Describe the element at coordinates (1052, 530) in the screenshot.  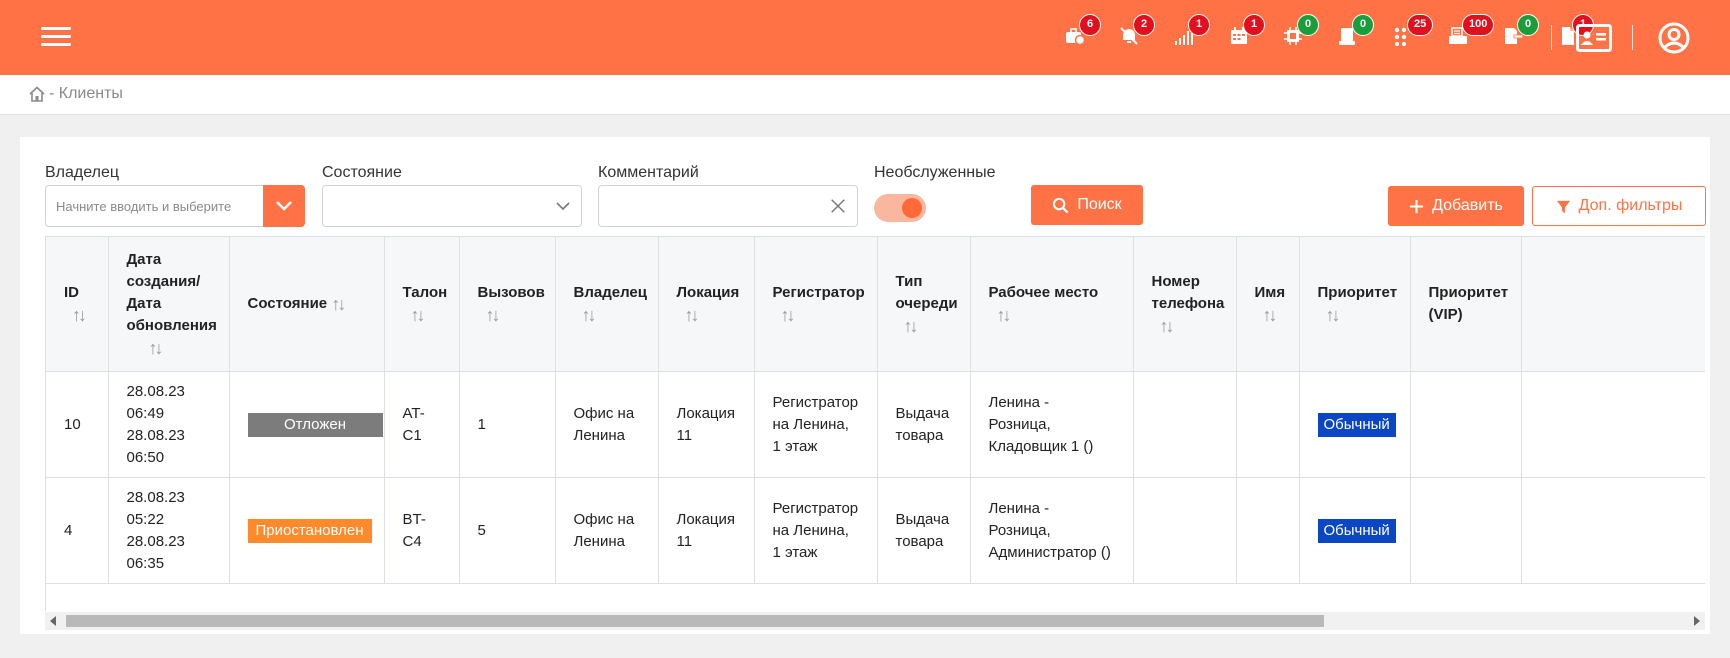
I see `cell-workplace: Ленина - Розница, Администратор ()` at that location.